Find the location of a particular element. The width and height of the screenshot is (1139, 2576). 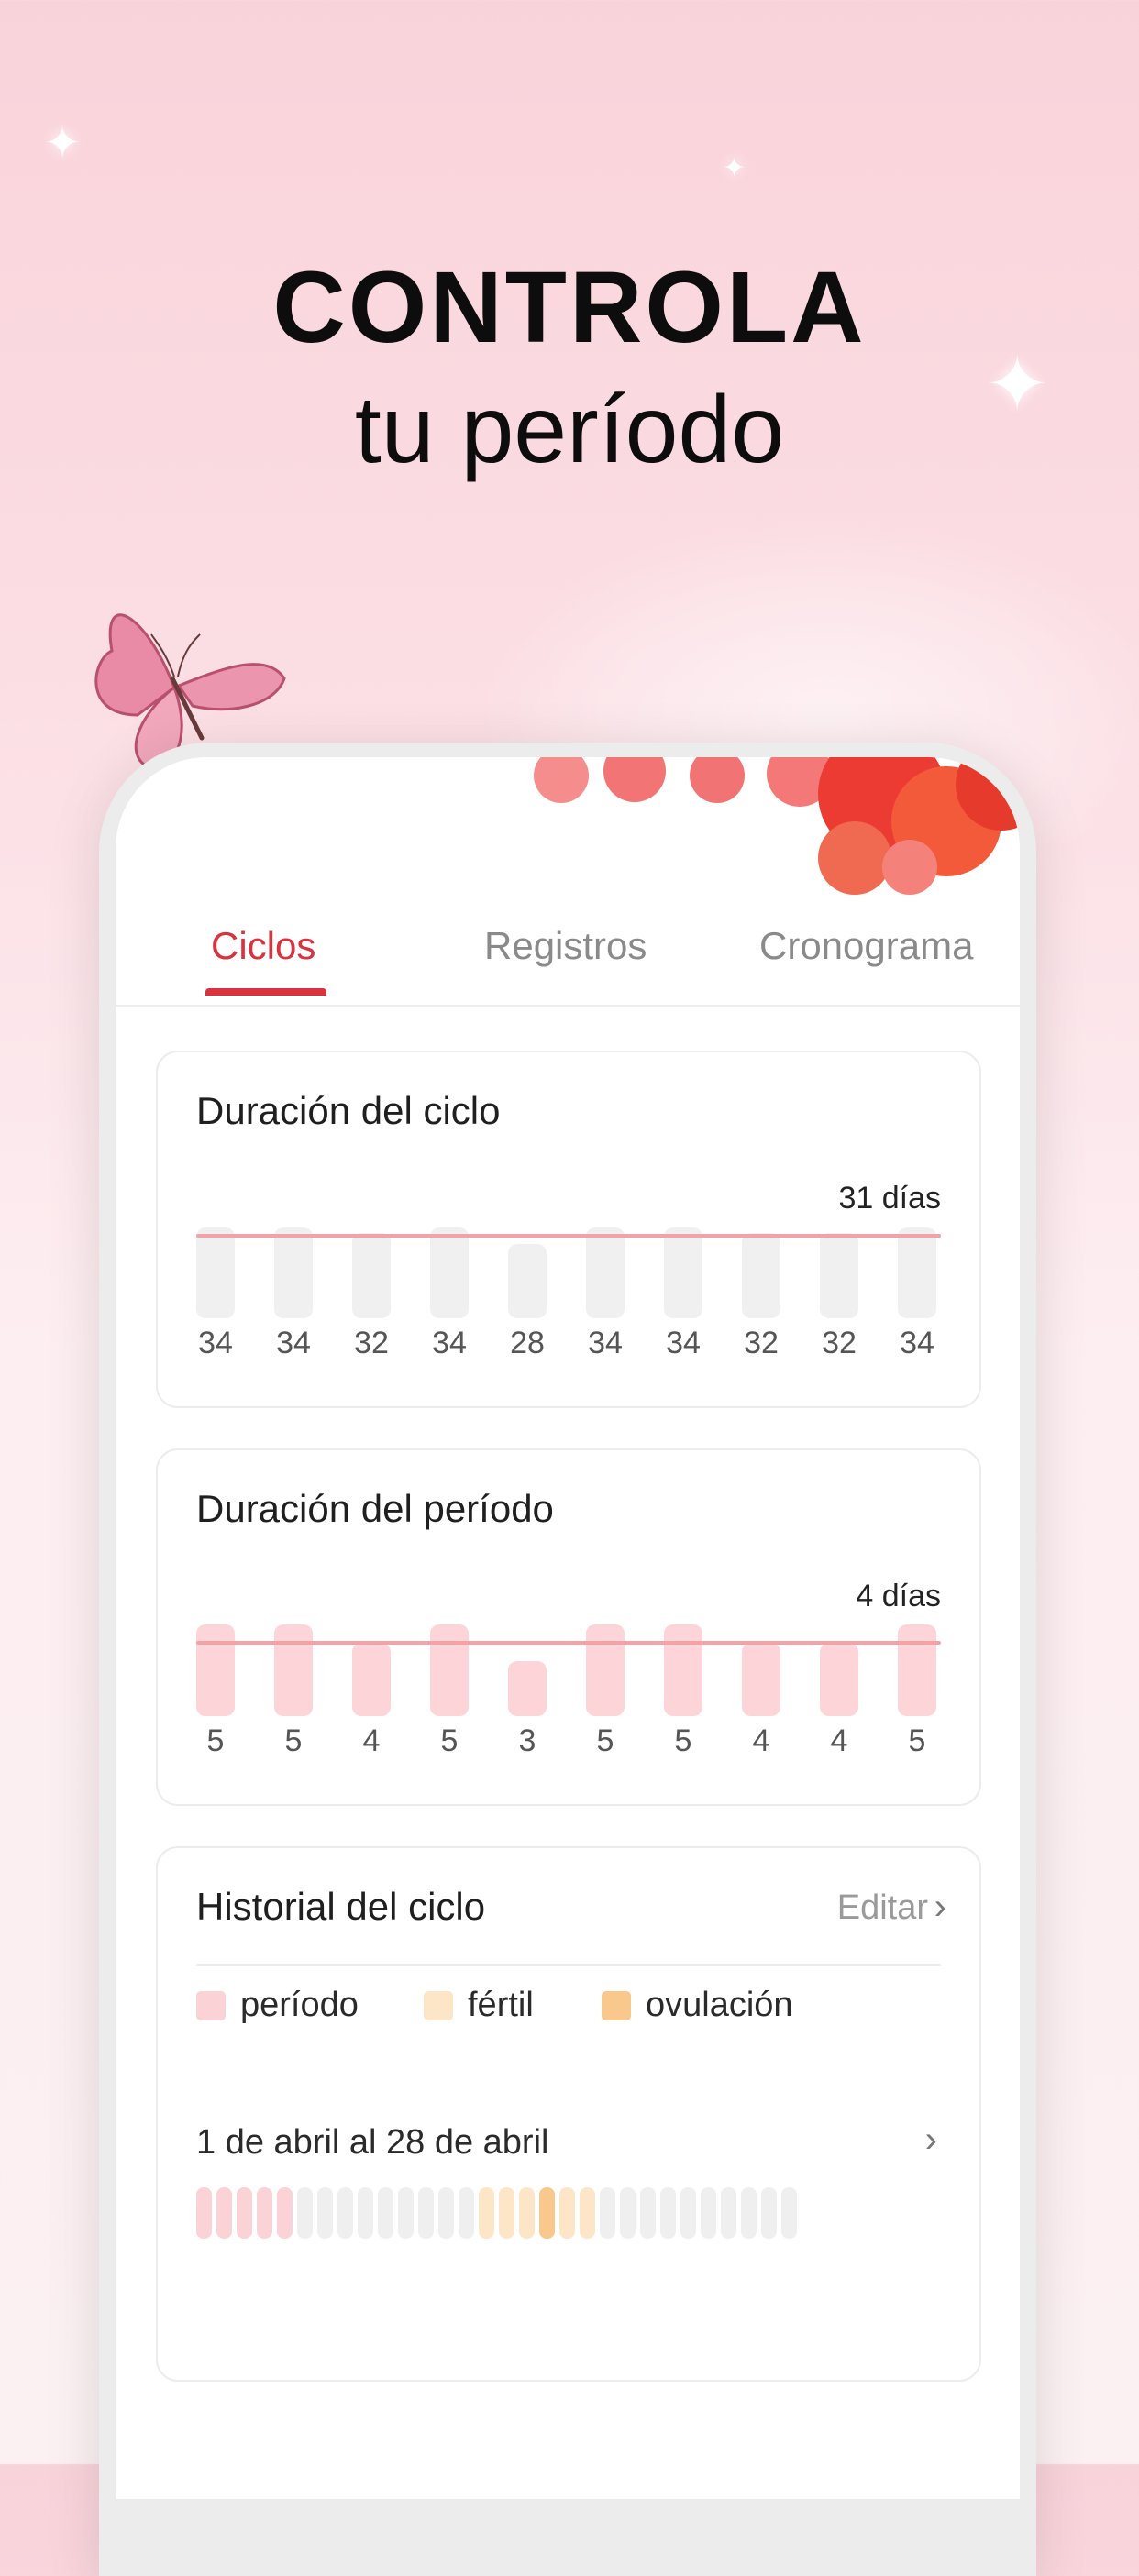

day-cell-ovulation is located at coordinates (547, 2213).